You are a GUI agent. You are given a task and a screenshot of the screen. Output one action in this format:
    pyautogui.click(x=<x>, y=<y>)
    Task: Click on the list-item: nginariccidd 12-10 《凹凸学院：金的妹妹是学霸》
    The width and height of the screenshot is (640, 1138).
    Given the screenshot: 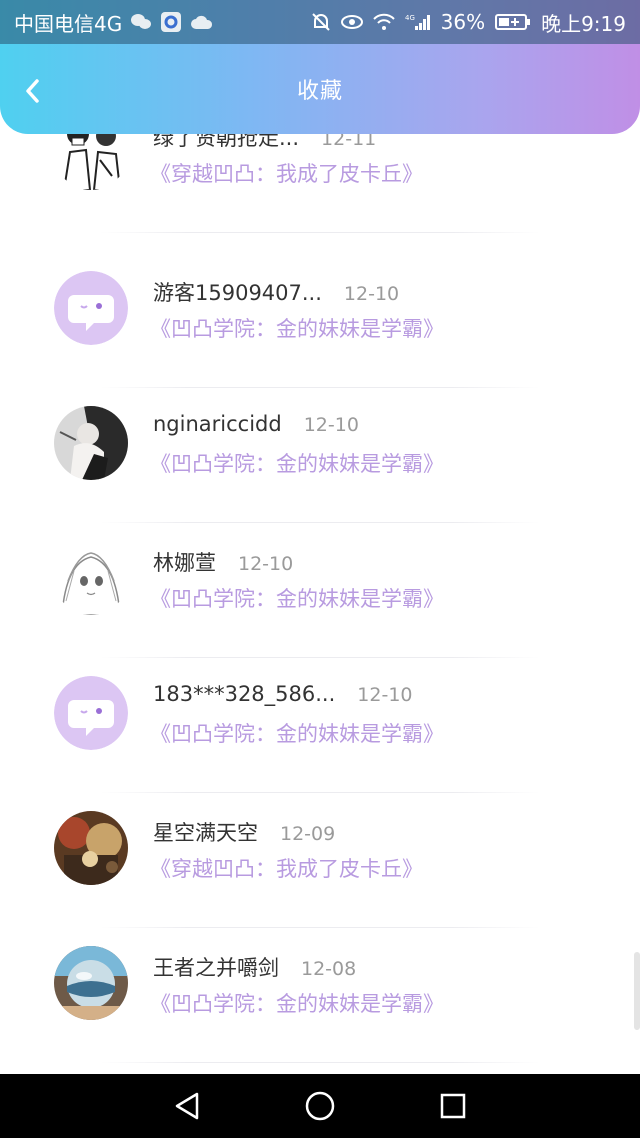 What is the action you would take?
    pyautogui.click(x=320, y=455)
    